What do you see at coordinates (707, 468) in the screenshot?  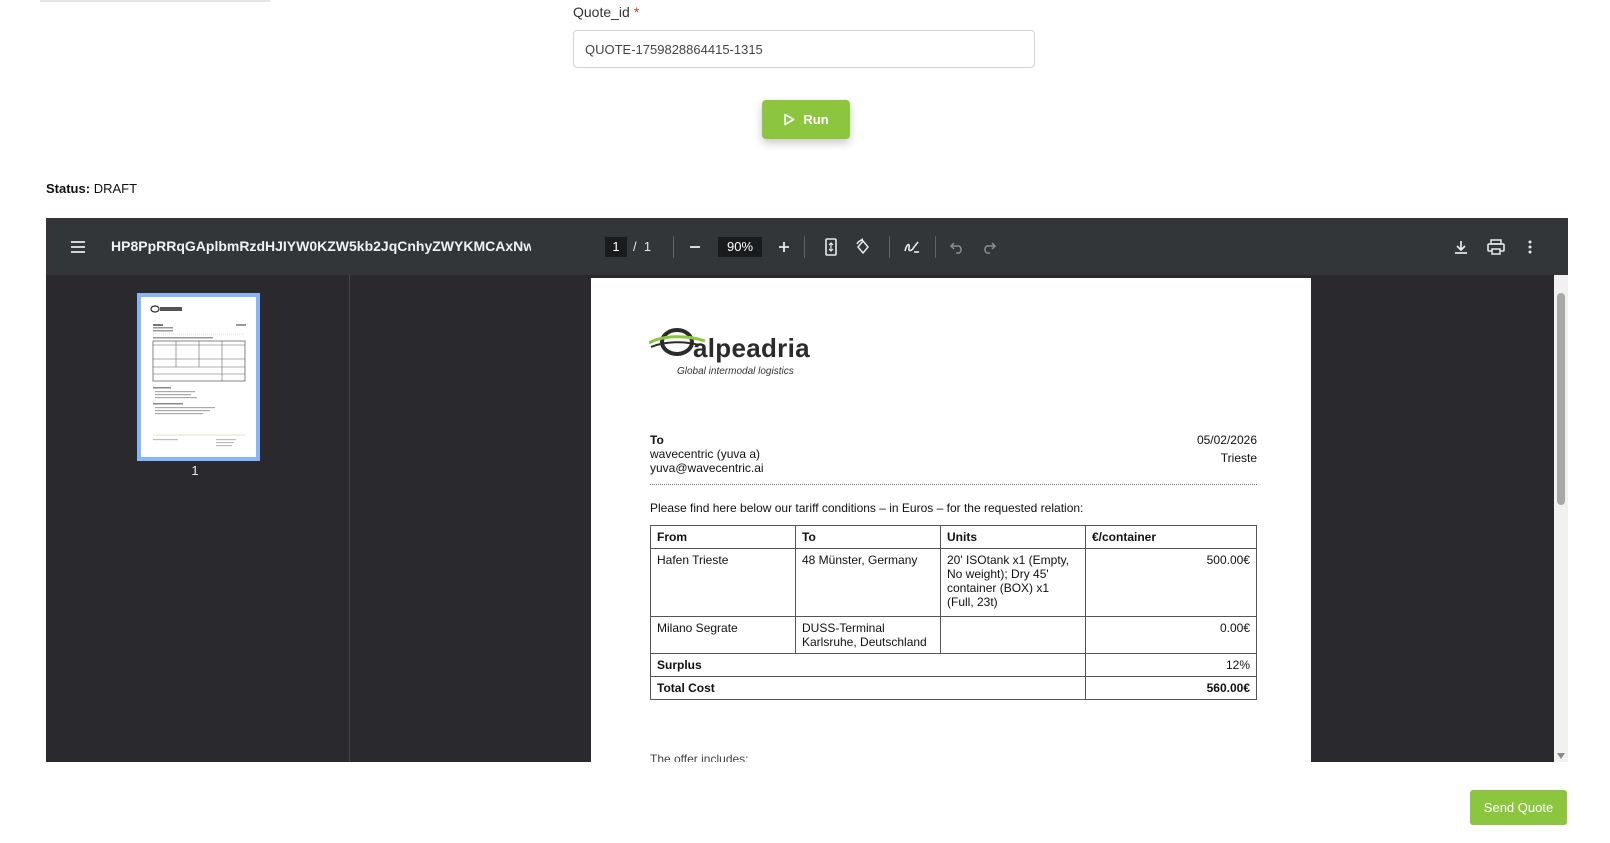 I see `recipient-email: yuva@wavecentric.ai` at bounding box center [707, 468].